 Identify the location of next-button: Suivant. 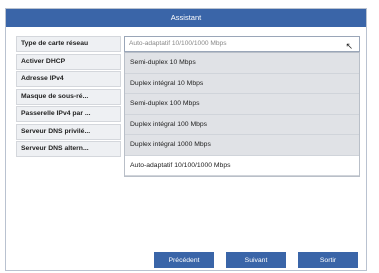
(256, 260).